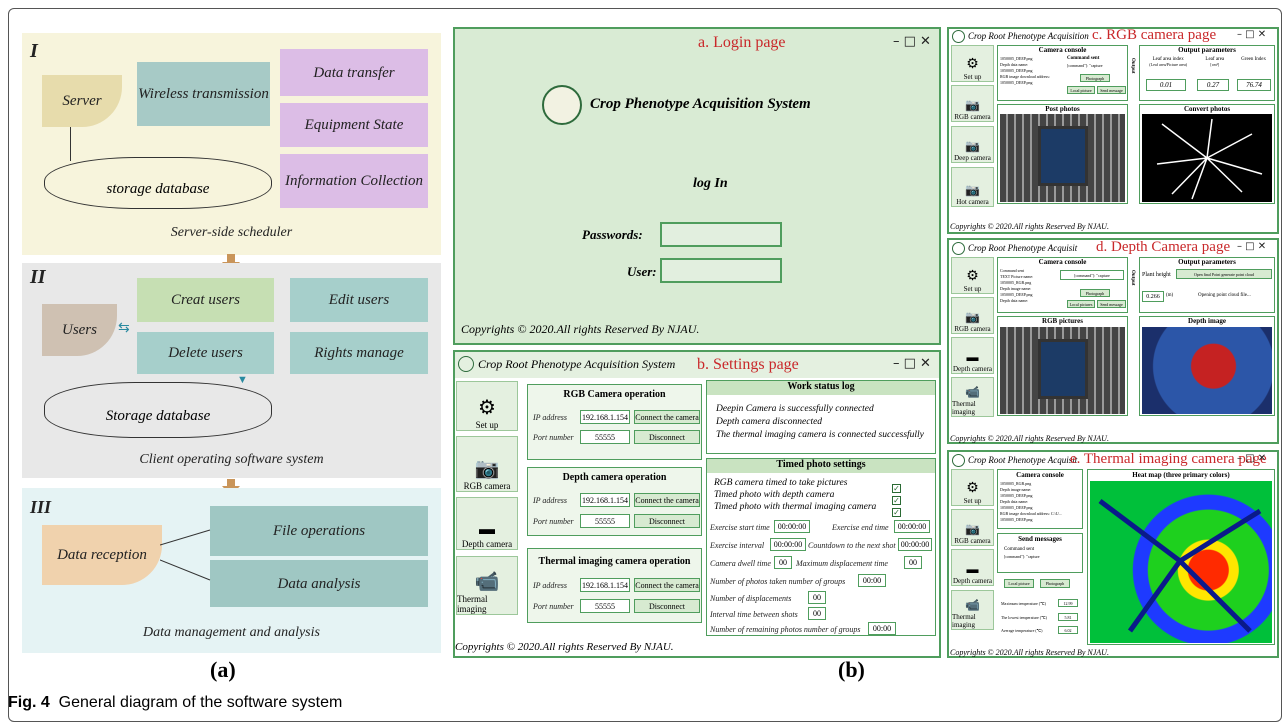 The height and width of the screenshot is (724, 1287). What do you see at coordinates (710, 183) in the screenshot?
I see `log-in-heading: log In` at bounding box center [710, 183].